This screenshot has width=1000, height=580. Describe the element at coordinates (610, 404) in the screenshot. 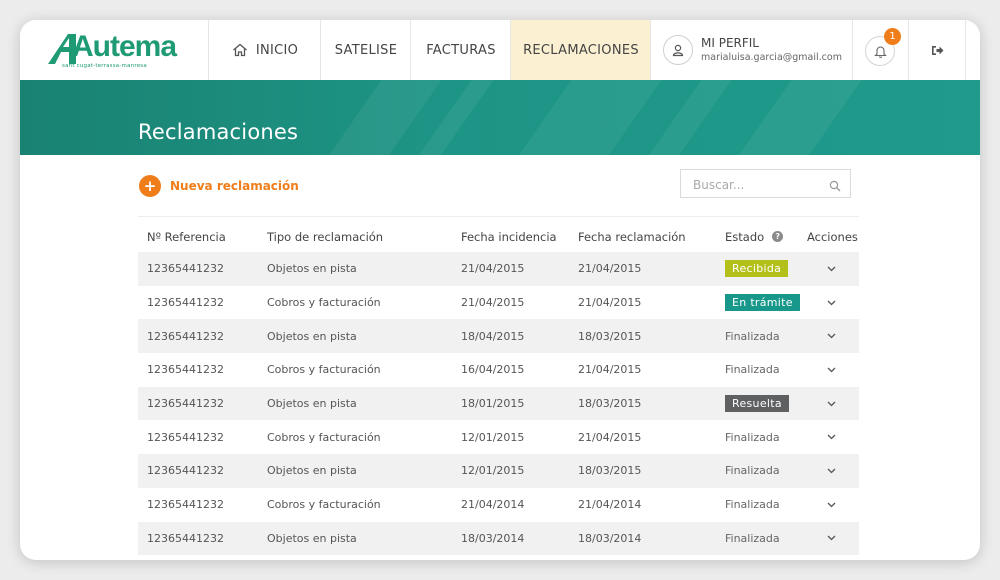

I see `cell-fecha-reclamacion: 18/03/2015` at that location.